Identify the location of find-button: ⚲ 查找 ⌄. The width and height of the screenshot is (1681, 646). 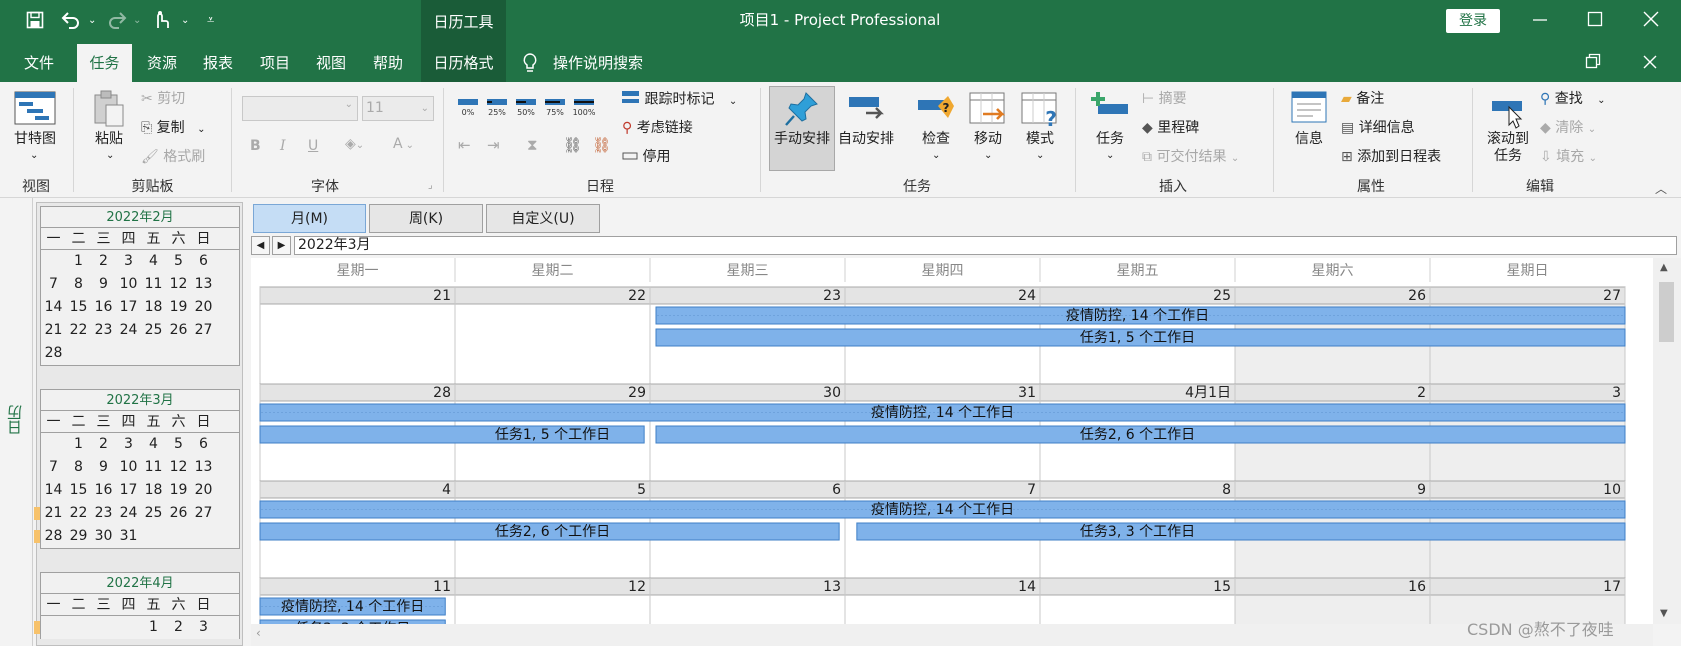
(1573, 100).